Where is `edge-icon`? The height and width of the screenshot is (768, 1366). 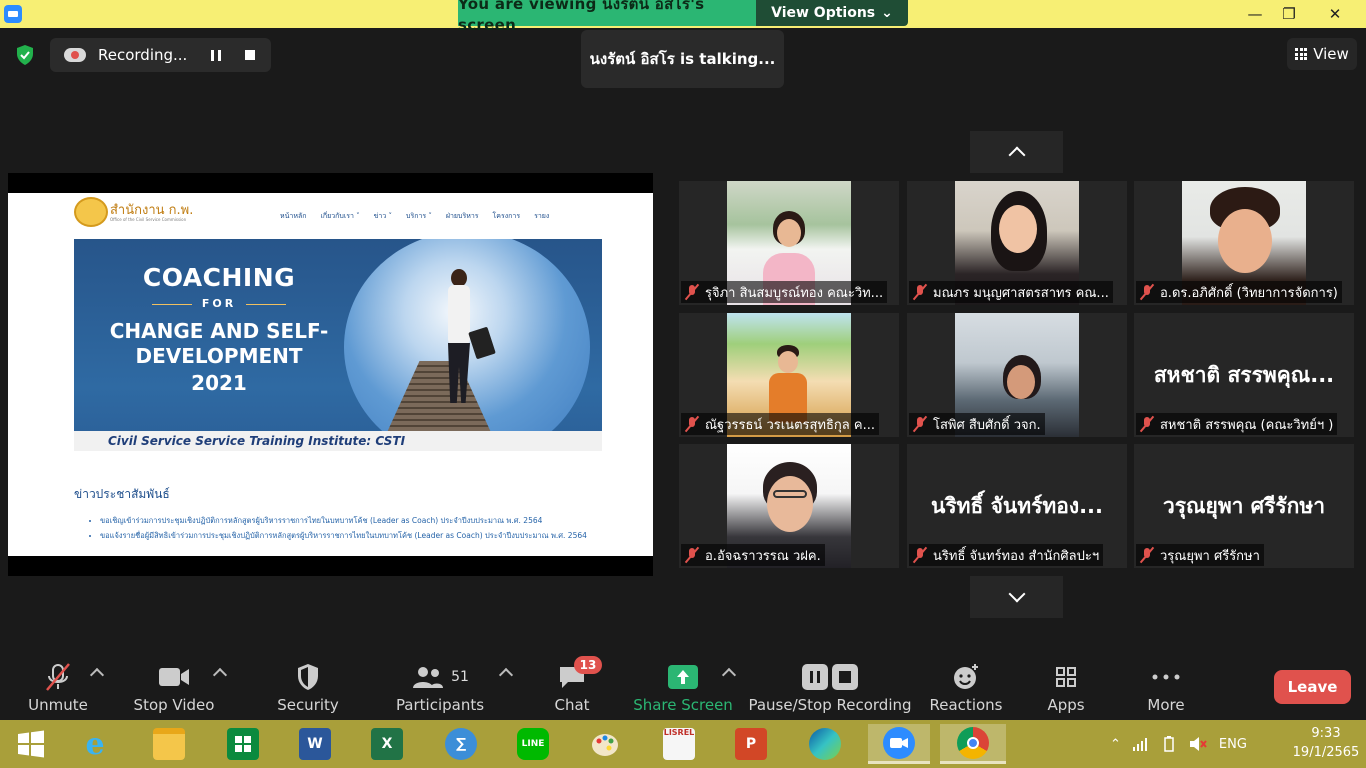 edge-icon is located at coordinates (825, 744).